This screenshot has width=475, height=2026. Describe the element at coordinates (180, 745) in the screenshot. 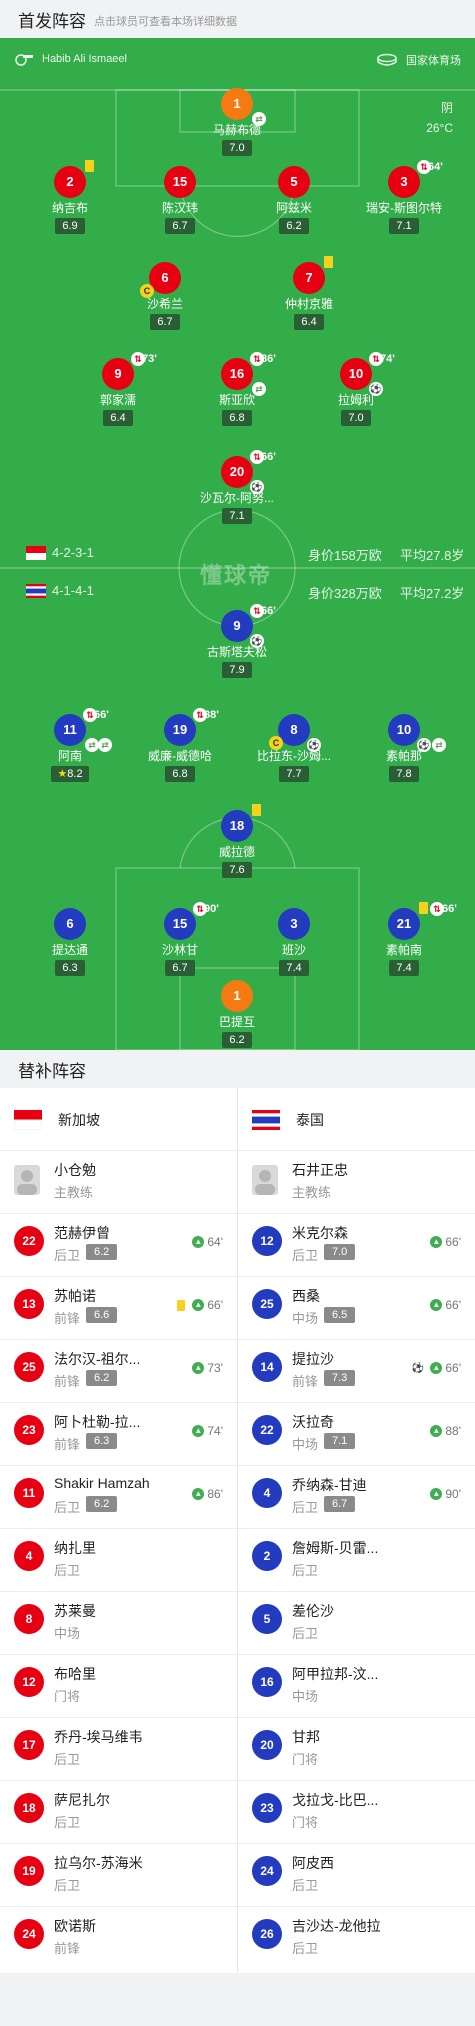

I see `away-player: 19 ⇅ 88' 威廉-威德哈 6.8` at that location.